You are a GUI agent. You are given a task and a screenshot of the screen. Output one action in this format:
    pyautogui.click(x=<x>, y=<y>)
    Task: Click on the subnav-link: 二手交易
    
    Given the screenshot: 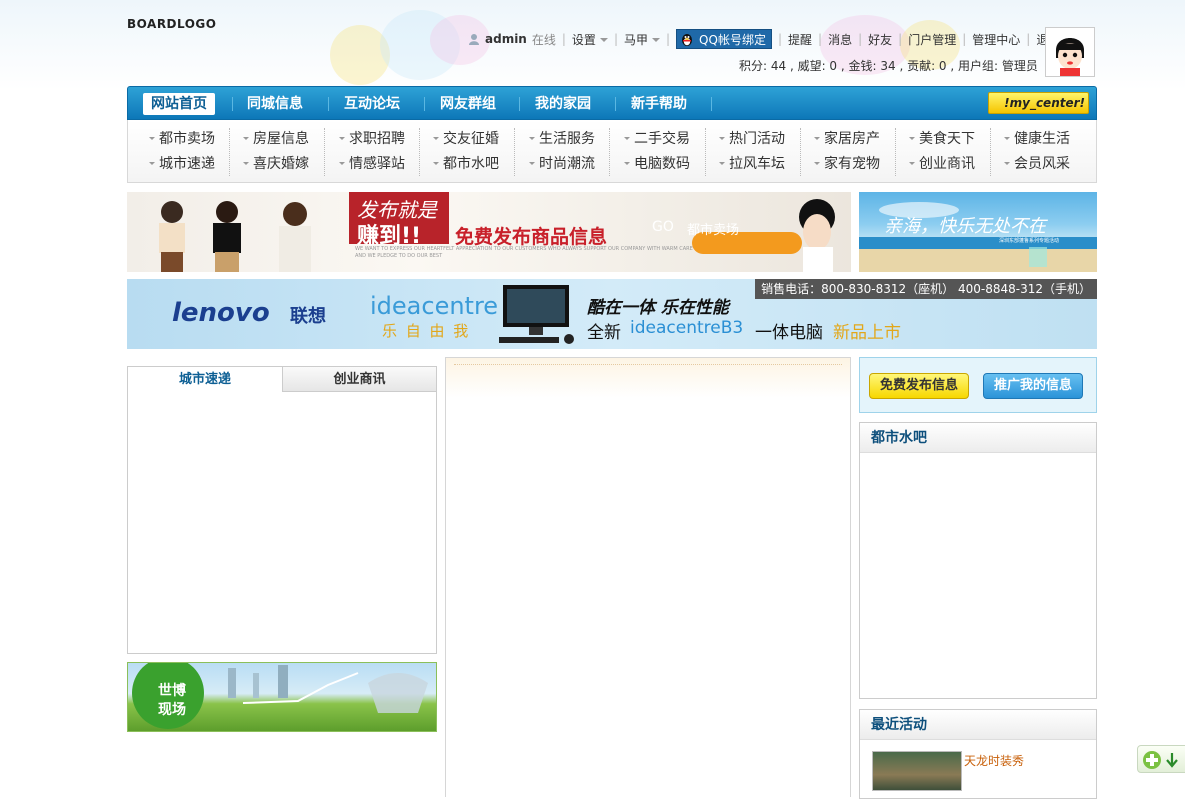 What is the action you would take?
    pyautogui.click(x=665, y=139)
    